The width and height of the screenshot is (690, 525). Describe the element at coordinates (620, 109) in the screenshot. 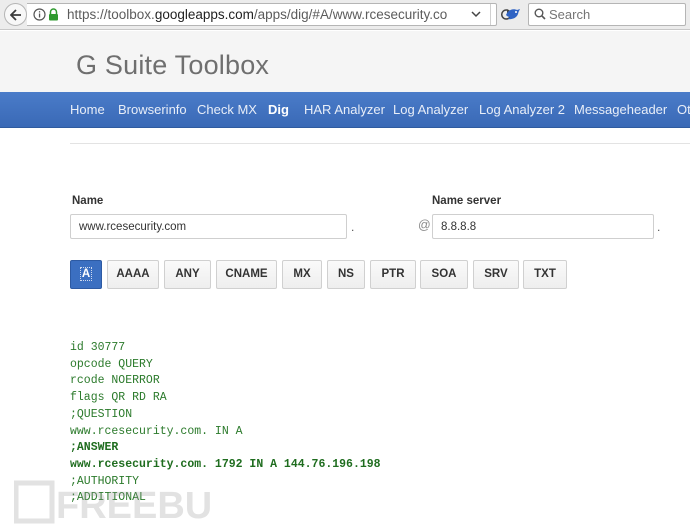

I see `nav-item-messageheader: Messageheader` at that location.